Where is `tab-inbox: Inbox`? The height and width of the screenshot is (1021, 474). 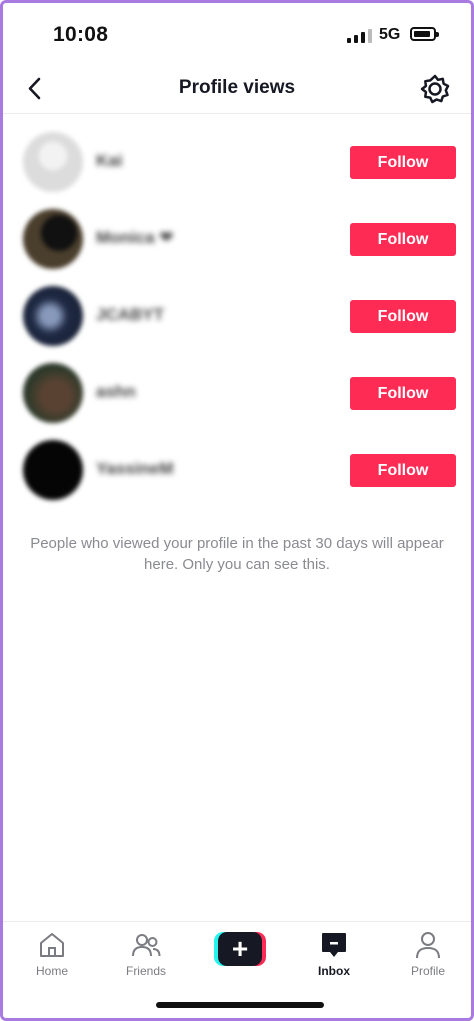 tab-inbox: Inbox is located at coordinates (334, 954).